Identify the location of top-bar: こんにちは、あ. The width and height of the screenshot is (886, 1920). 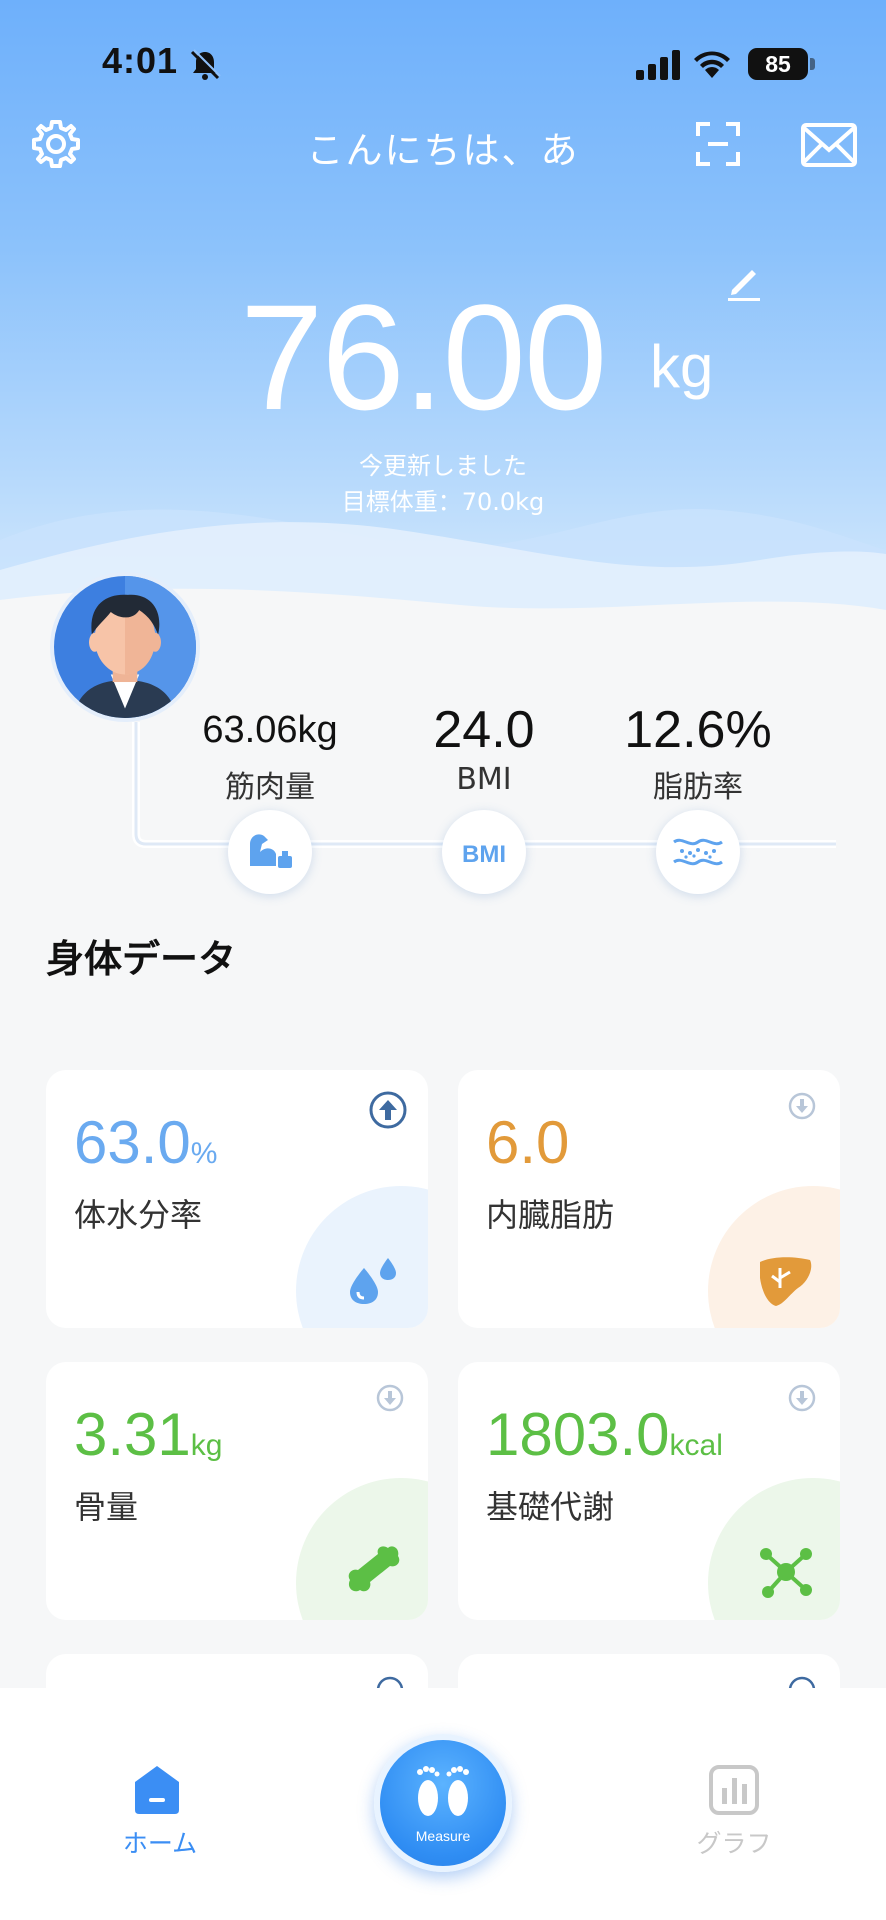
(443, 142).